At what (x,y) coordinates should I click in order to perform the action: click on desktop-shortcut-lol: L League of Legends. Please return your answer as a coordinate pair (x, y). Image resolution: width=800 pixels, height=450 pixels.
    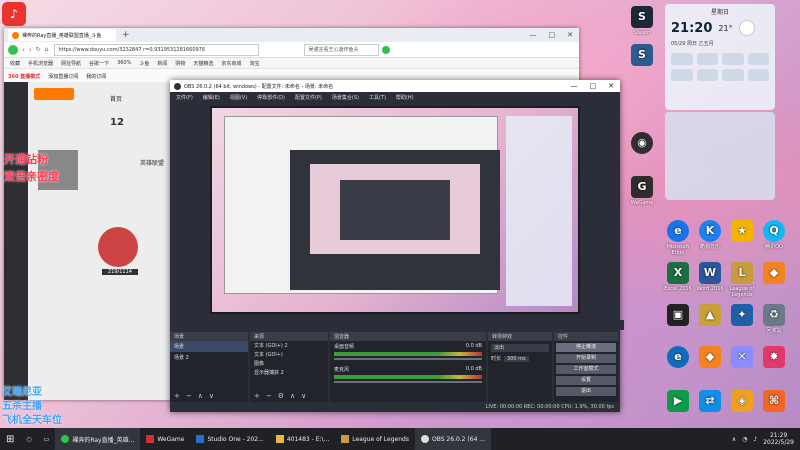
    Looking at the image, I should click on (742, 280).